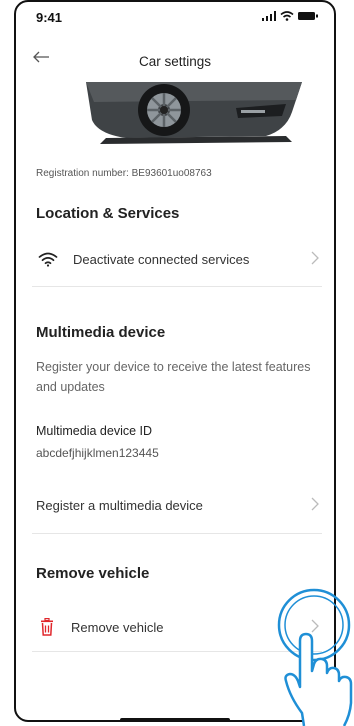 Image resolution: width=354 pixels, height=726 pixels. Describe the element at coordinates (161, 259) in the screenshot. I see `deactivate-connected-services-label: Deactivate connected services` at that location.